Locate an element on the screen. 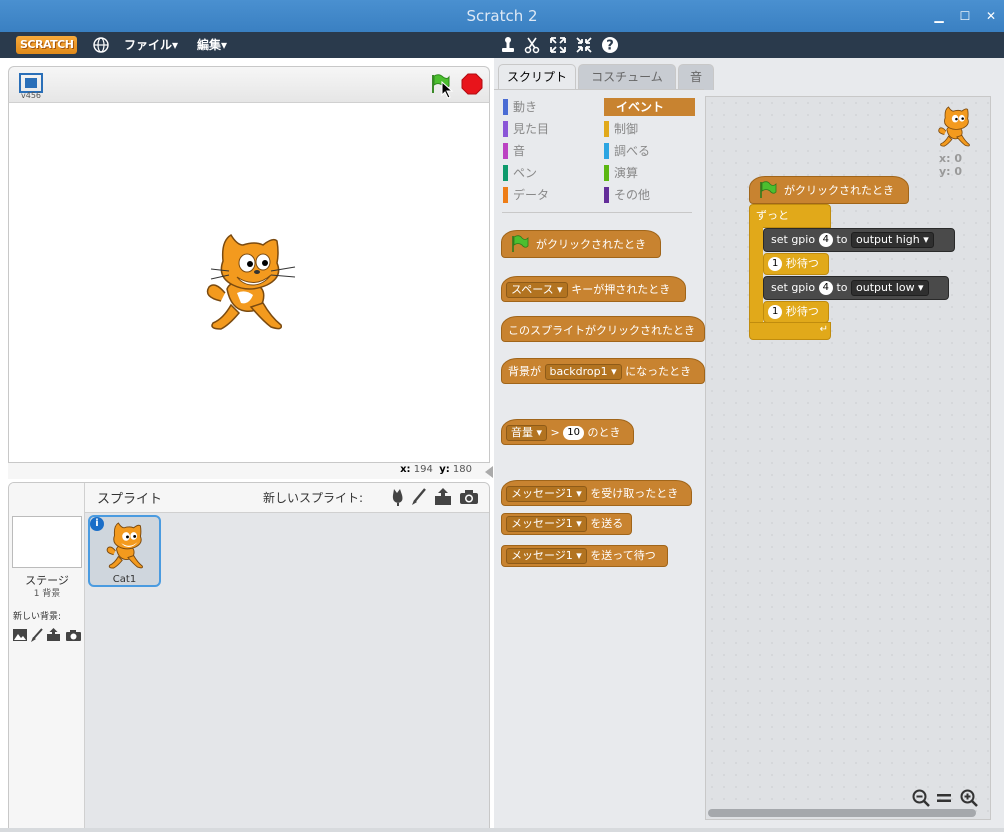 The width and height of the screenshot is (1004, 832). presentation-mode-icon is located at coordinates (31, 83).